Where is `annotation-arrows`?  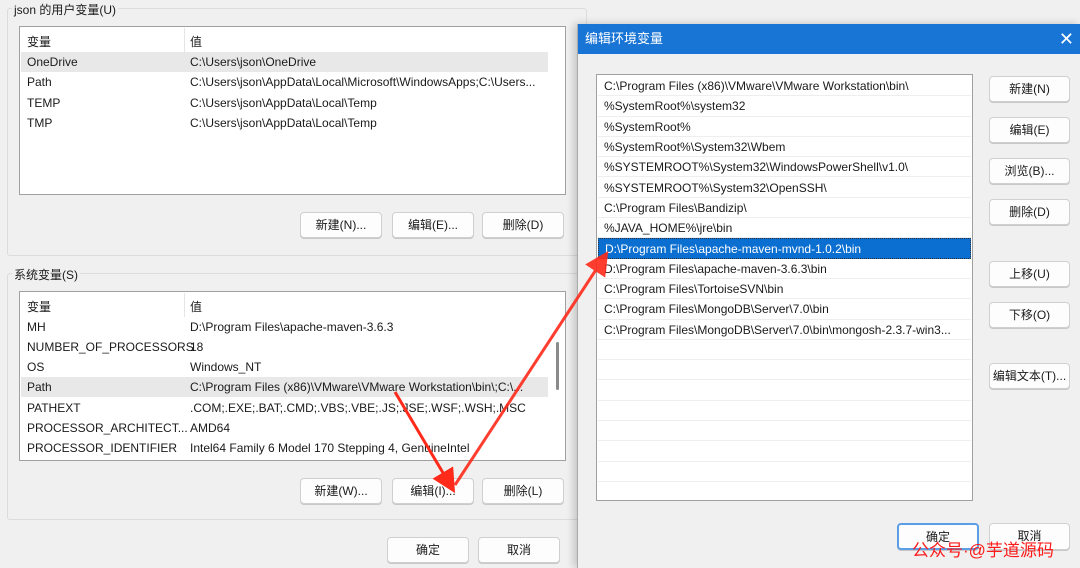
annotation-arrows is located at coordinates (501, 372).